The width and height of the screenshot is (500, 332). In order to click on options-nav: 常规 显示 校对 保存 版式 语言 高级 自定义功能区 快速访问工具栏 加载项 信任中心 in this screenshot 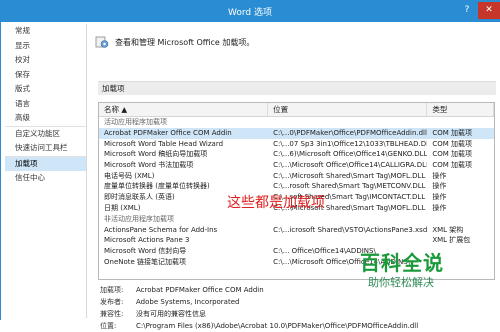, I will do `click(46, 171)`.